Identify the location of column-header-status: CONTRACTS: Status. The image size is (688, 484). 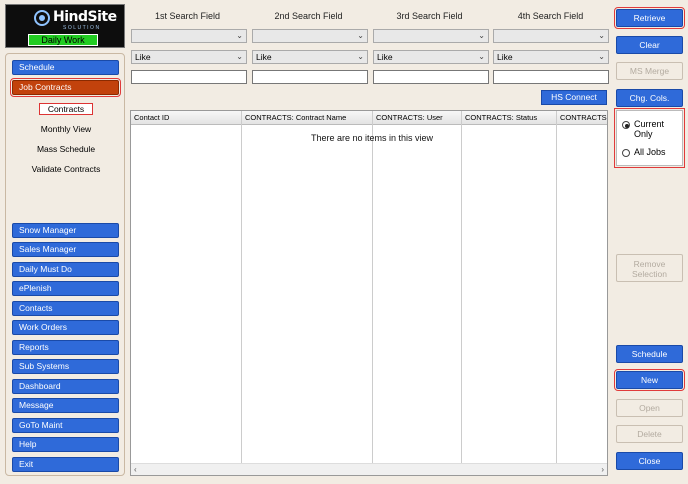
(509, 118).